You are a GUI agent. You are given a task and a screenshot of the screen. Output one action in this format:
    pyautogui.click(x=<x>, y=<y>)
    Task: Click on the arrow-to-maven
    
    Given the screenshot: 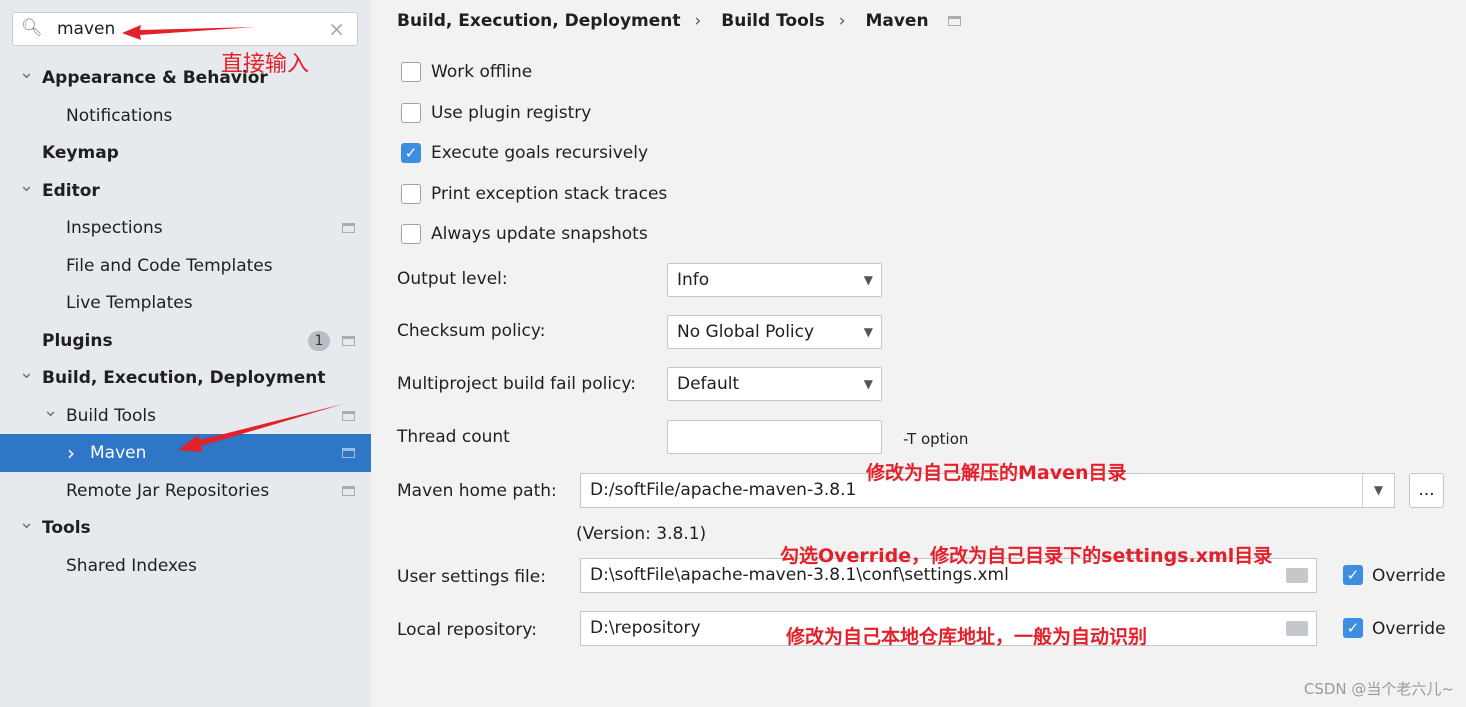 What is the action you would take?
    pyautogui.click(x=260, y=428)
    